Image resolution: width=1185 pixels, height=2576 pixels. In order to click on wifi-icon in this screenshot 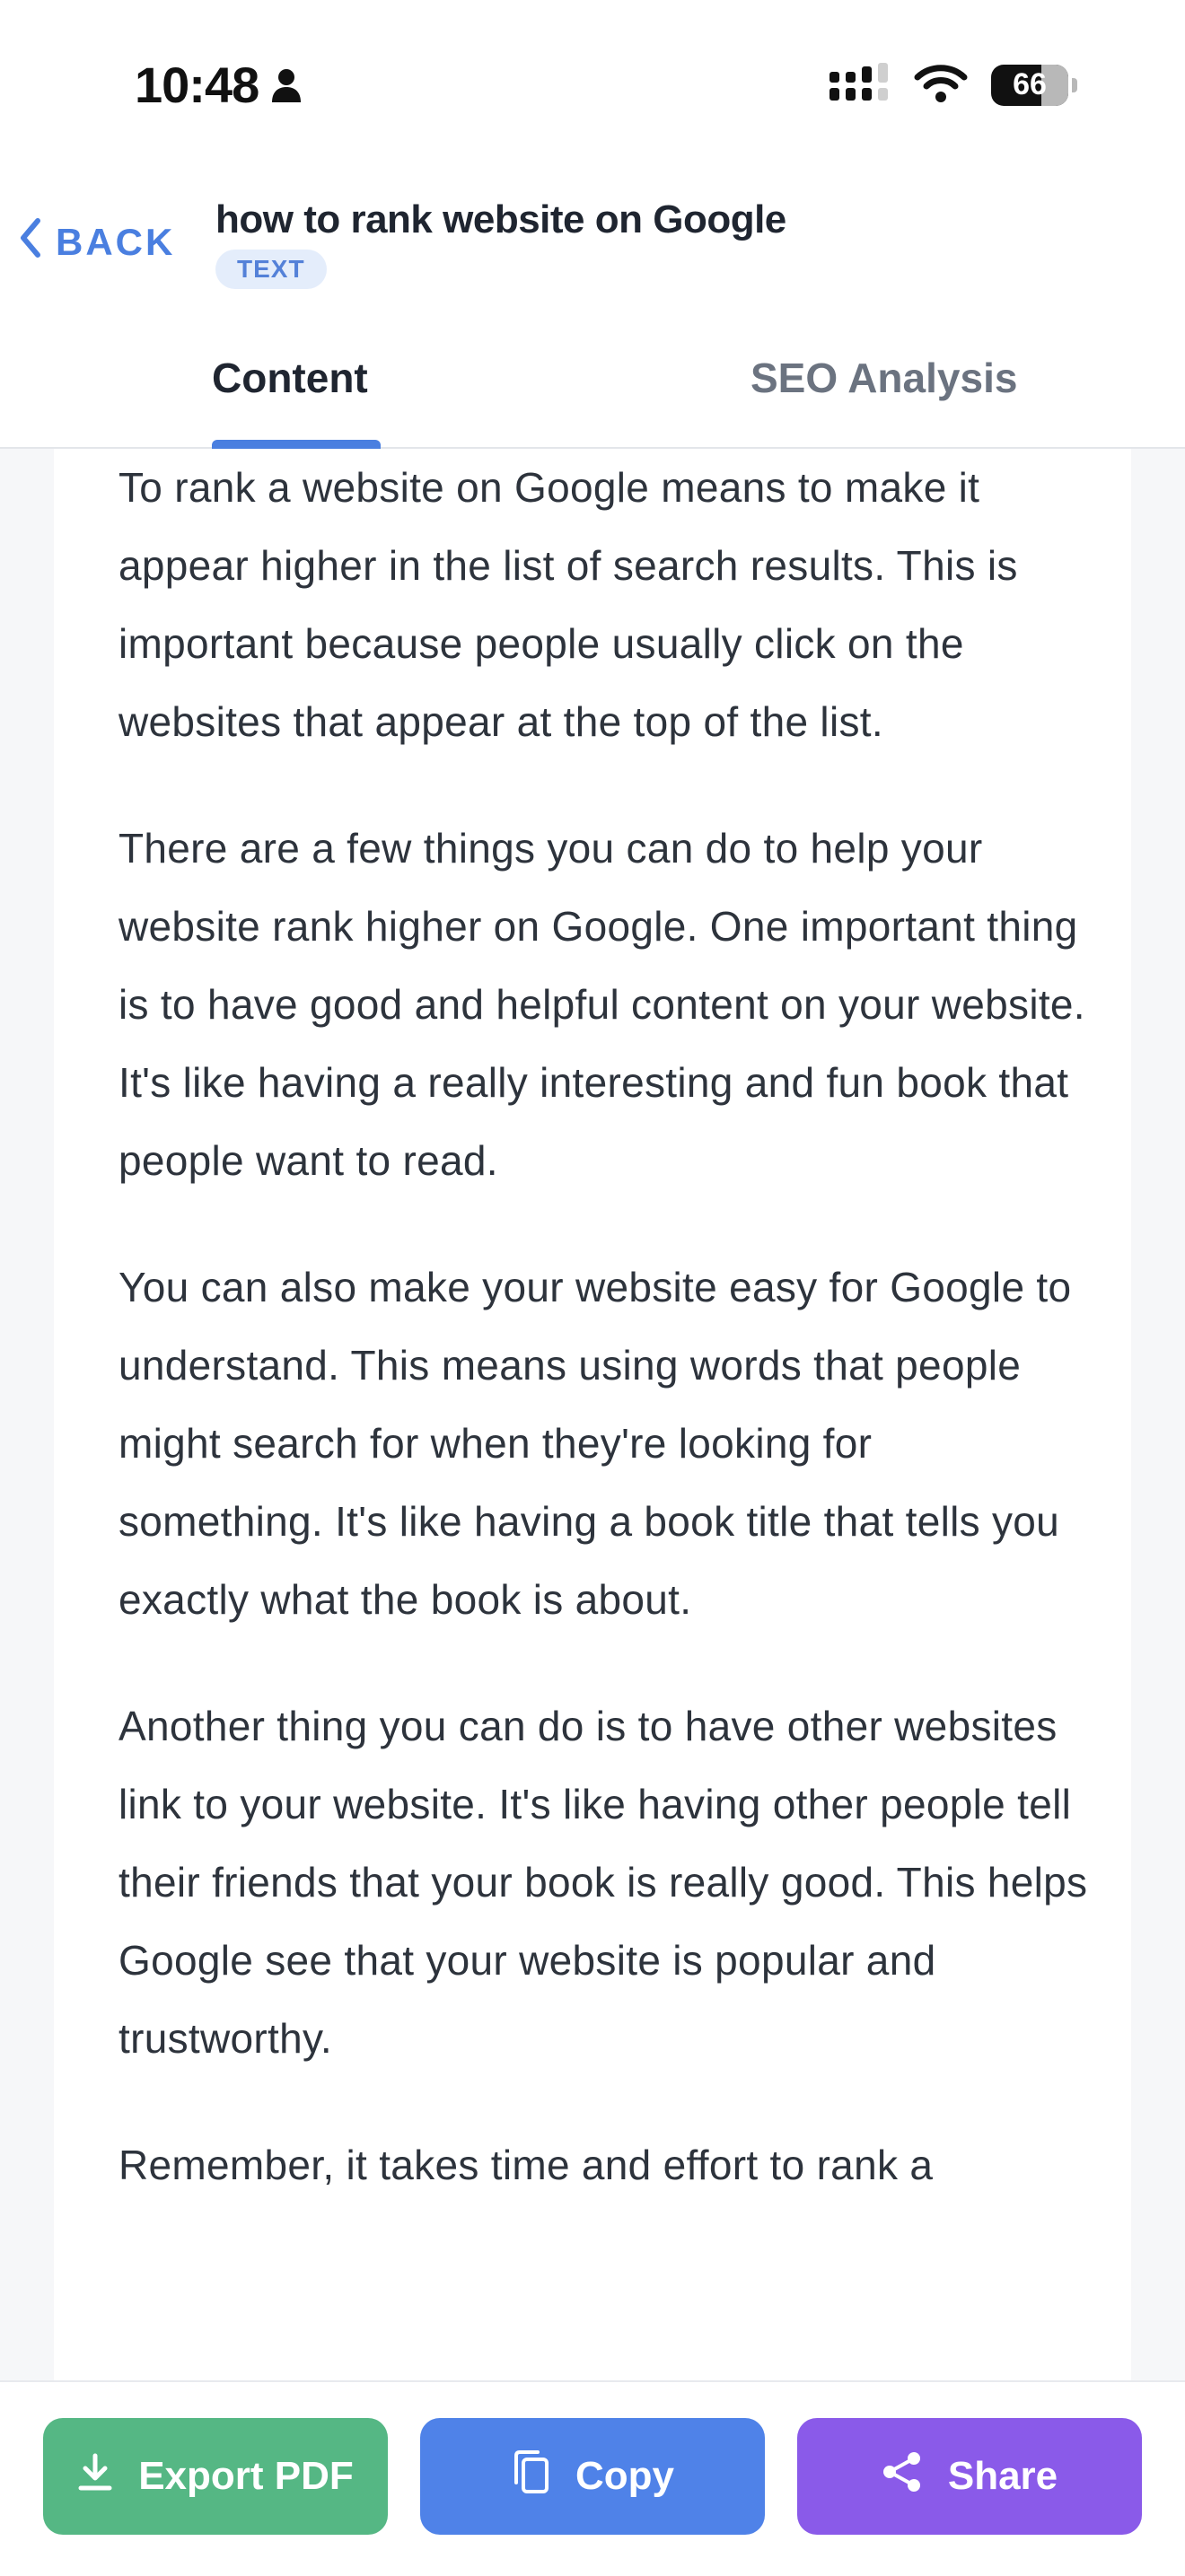, I will do `click(941, 85)`.